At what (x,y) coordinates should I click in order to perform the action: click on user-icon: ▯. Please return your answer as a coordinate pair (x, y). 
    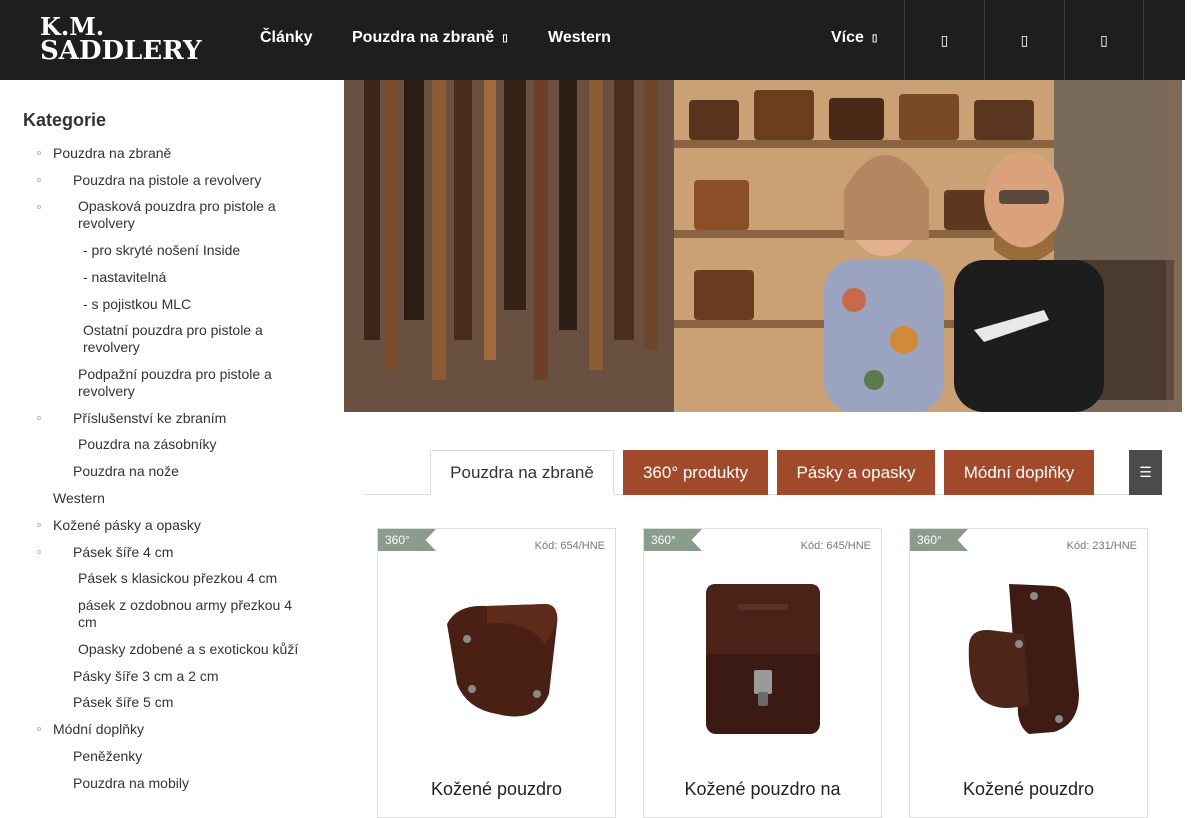
    Looking at the image, I should click on (1024, 39).